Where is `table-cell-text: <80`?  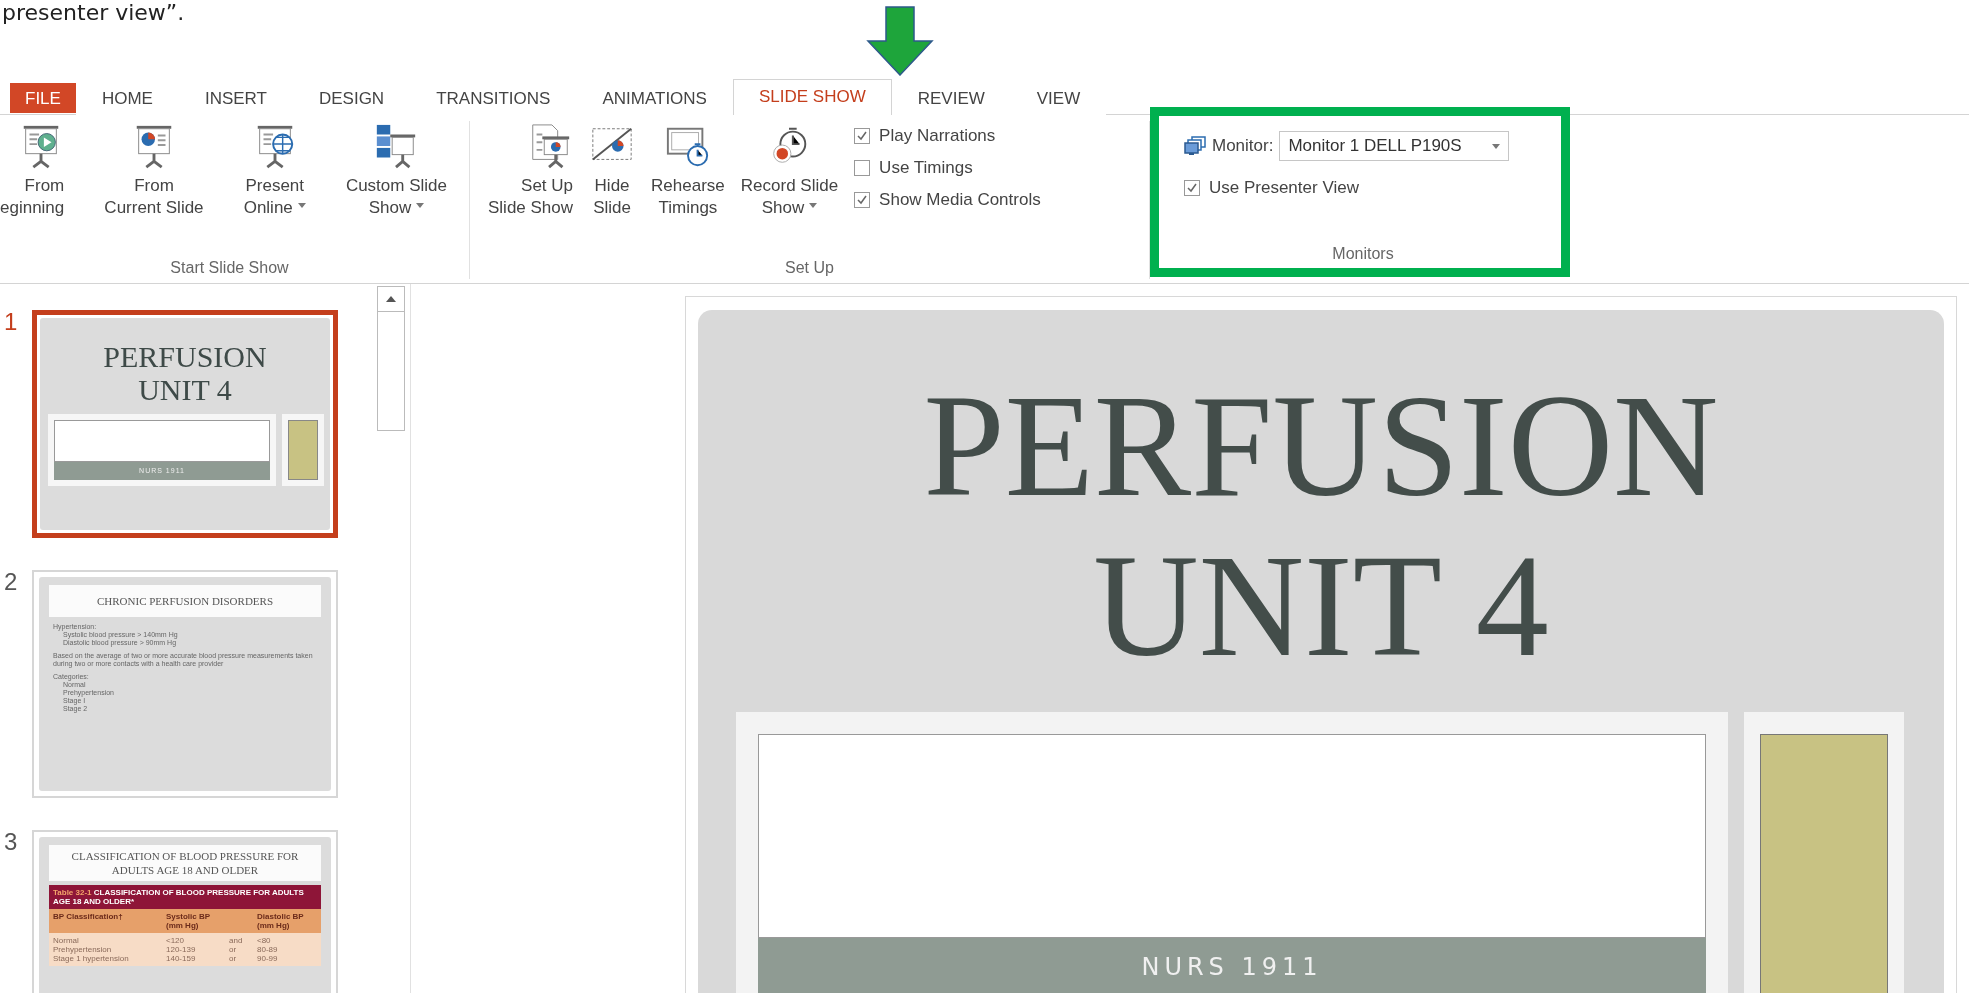 table-cell-text: <80 is located at coordinates (264, 940).